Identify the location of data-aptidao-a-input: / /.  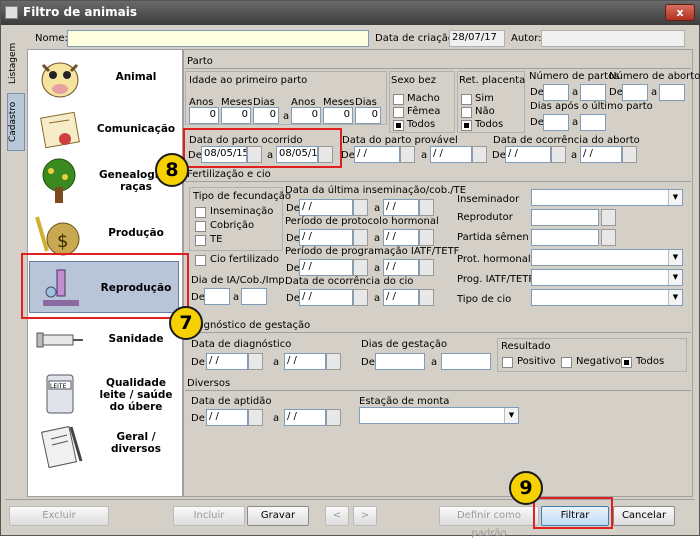
(305, 417).